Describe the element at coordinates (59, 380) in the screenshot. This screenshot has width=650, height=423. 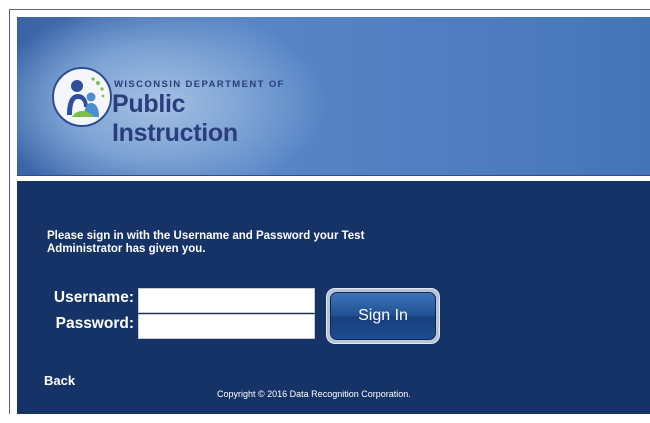
I see `back-link: Back` at that location.